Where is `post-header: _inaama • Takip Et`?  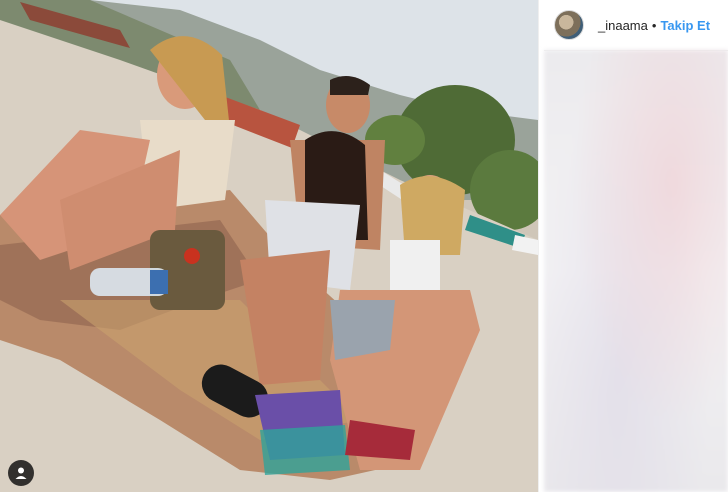
post-header: _inaama • Takip Et is located at coordinates (636, 25).